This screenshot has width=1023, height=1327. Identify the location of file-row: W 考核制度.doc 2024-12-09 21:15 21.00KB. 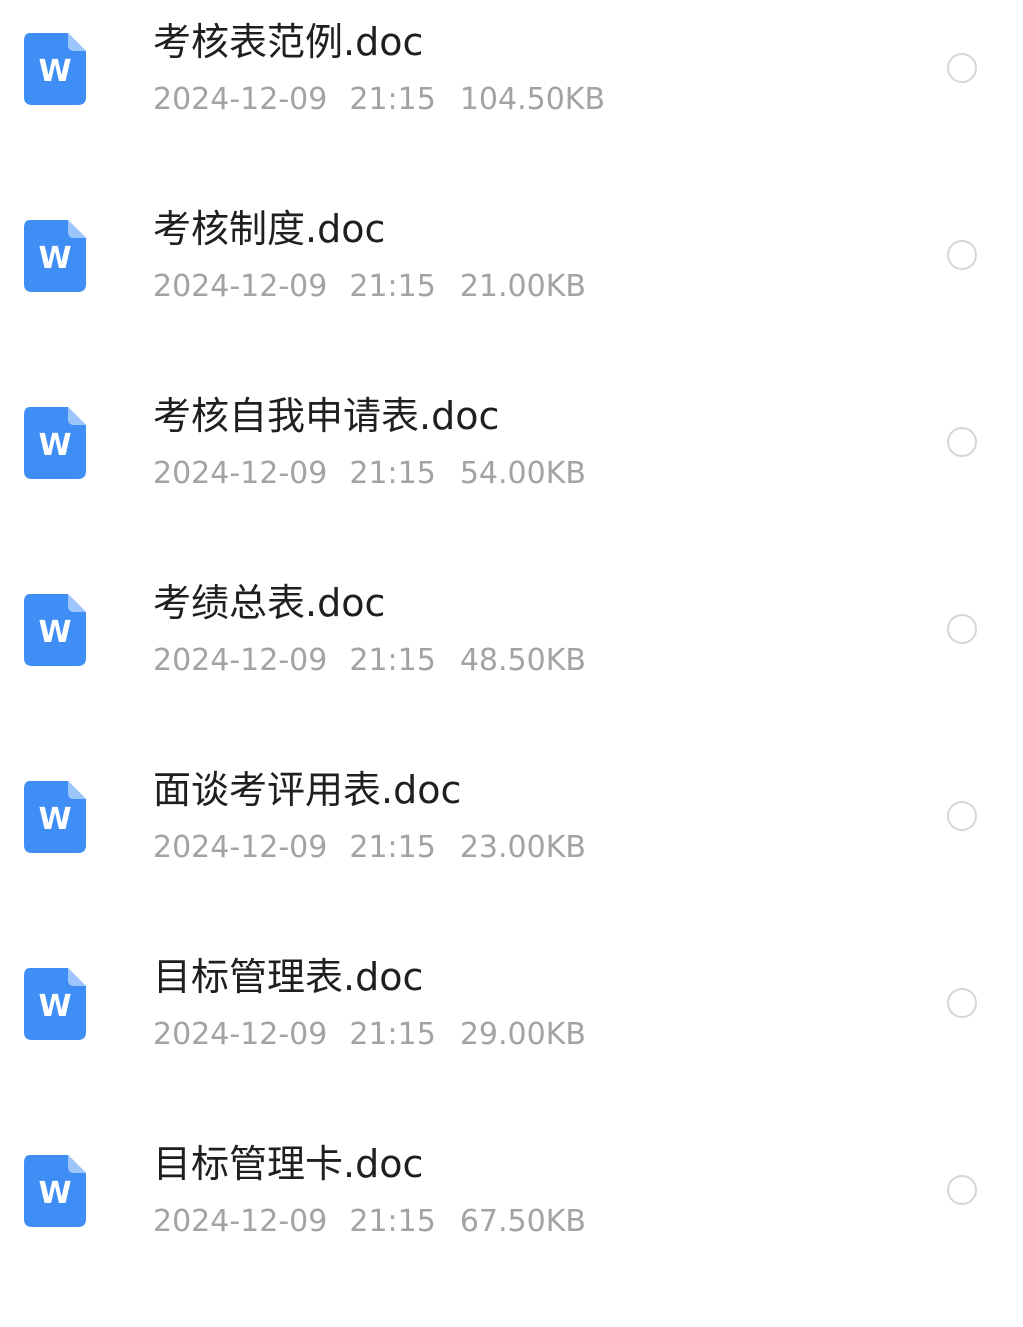
(511, 280).